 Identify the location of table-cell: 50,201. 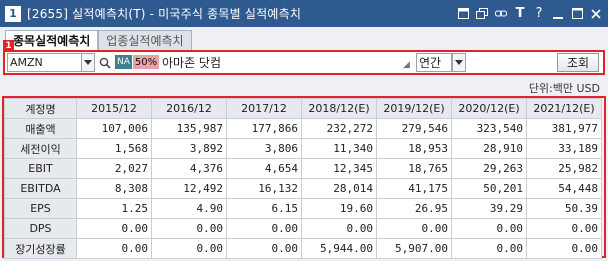
(489, 188).